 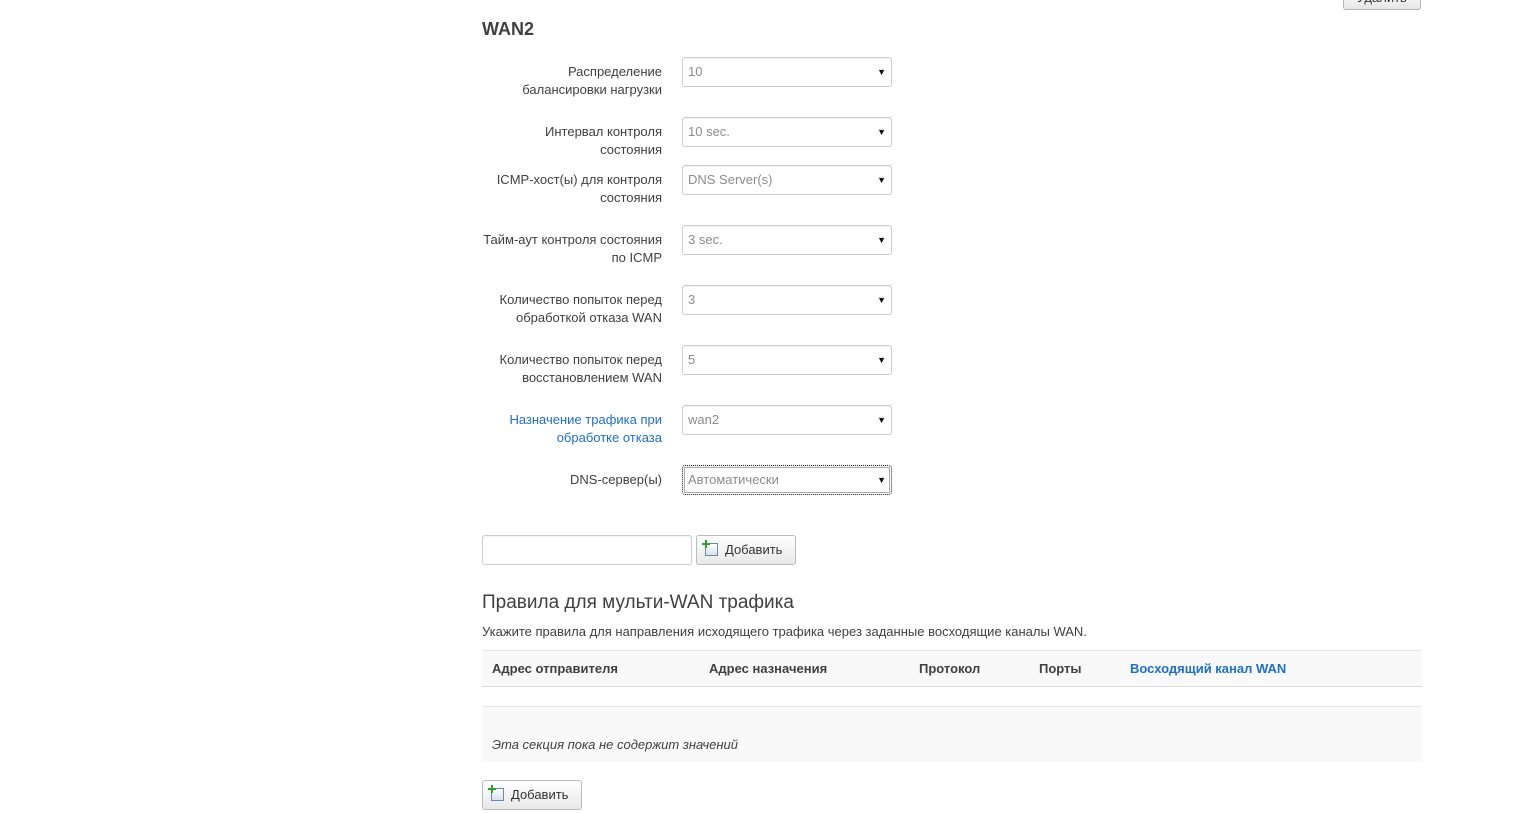 What do you see at coordinates (754, 549) in the screenshot?
I see `add-section-button-label: Добавить` at bounding box center [754, 549].